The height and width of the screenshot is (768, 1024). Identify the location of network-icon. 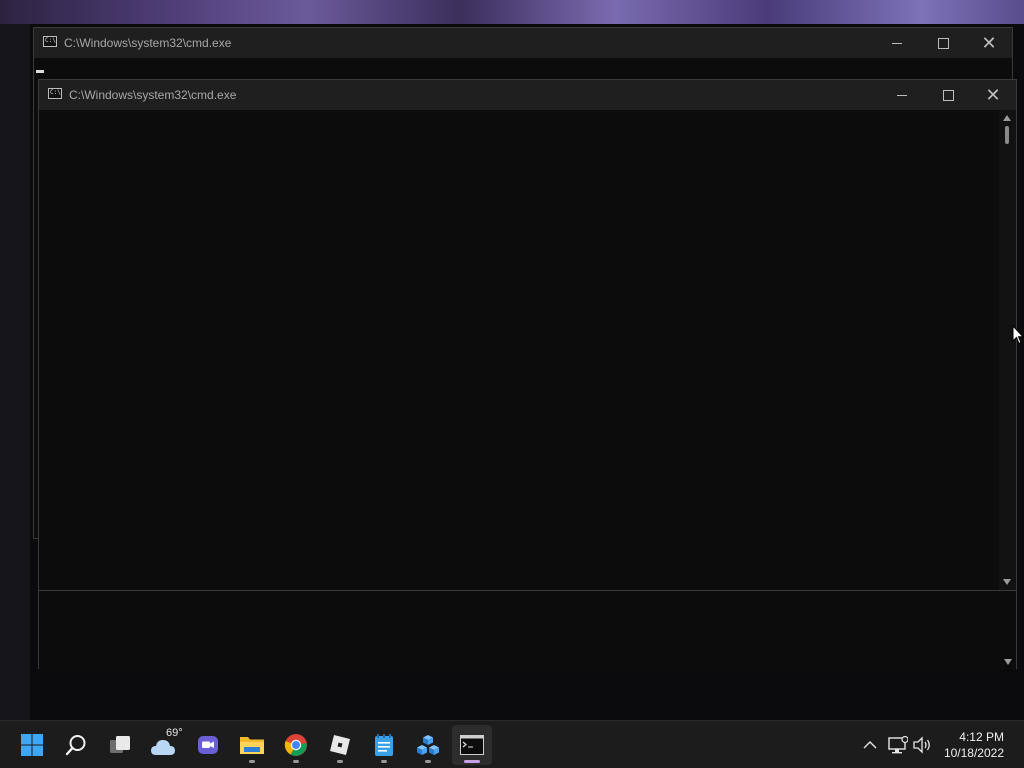
(898, 745).